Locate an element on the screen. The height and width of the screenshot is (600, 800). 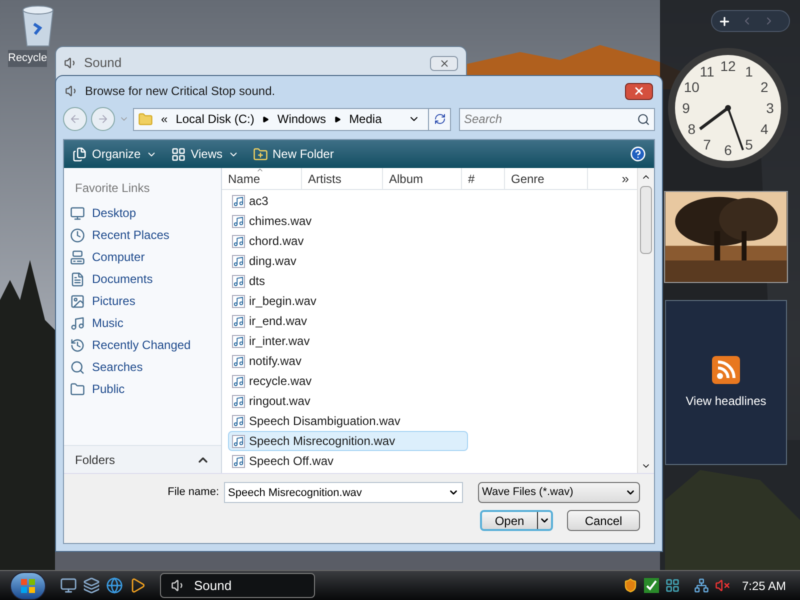
media-player-icon is located at coordinates (137, 585).